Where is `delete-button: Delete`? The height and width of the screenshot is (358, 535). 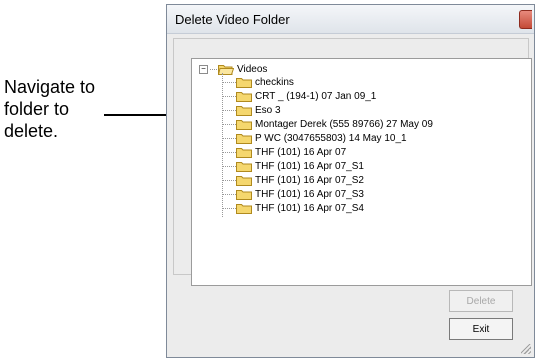
delete-button: Delete is located at coordinates (481, 301).